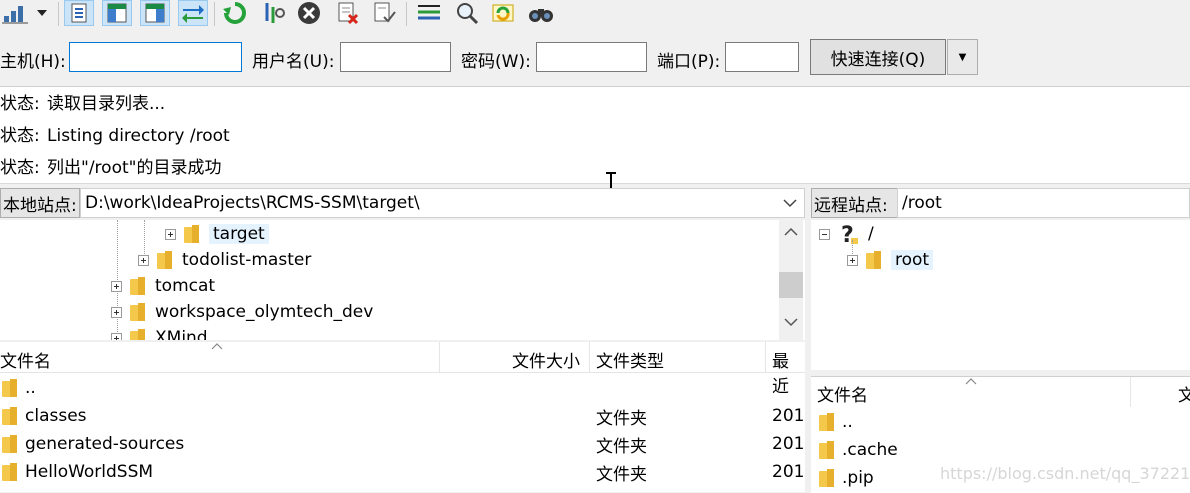 This screenshot has height=493, width=1190. Describe the element at coordinates (846, 234) in the screenshot. I see `remote-tree-root: ? /` at that location.